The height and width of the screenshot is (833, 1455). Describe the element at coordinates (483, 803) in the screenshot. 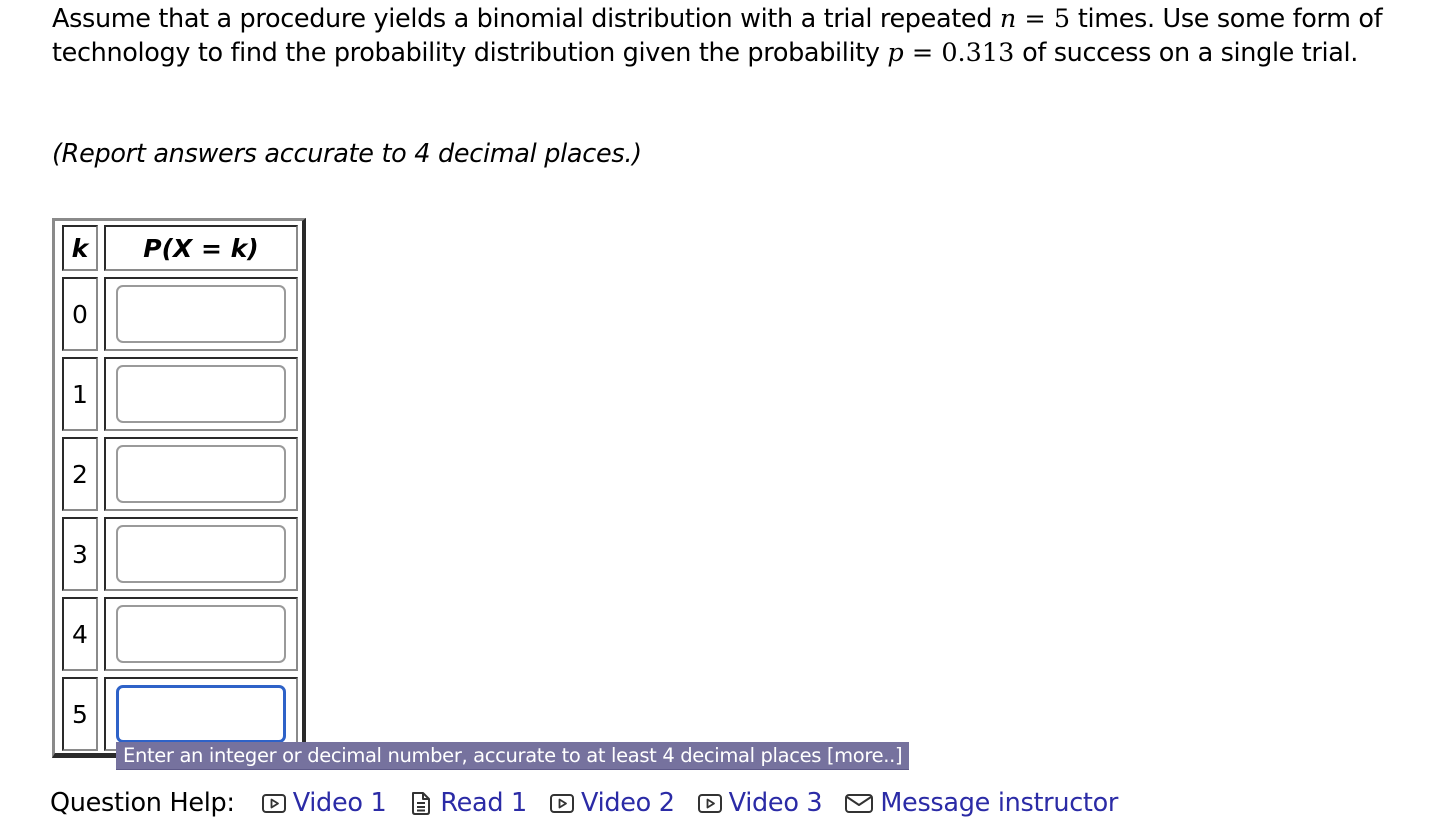

I see `help-link-label: Read 1` at that location.